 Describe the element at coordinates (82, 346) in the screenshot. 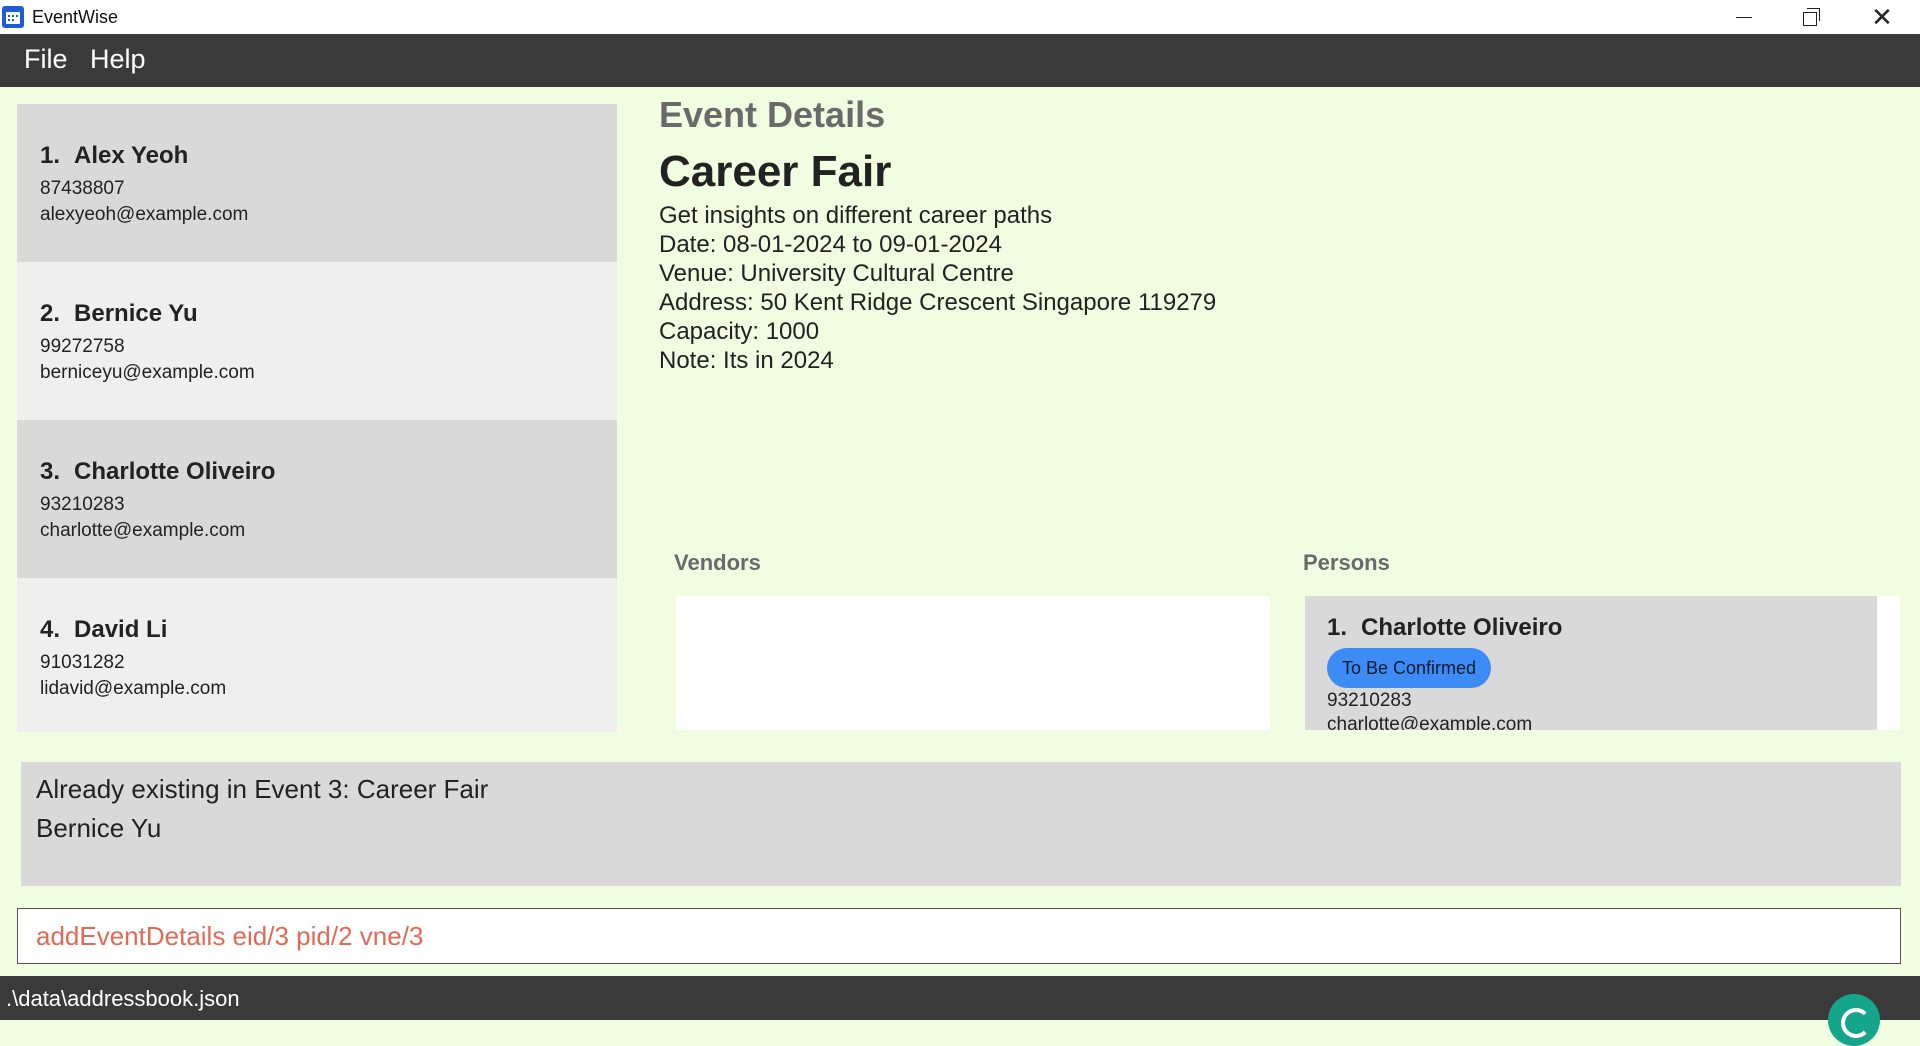

I see `person-phone: 99272758` at that location.